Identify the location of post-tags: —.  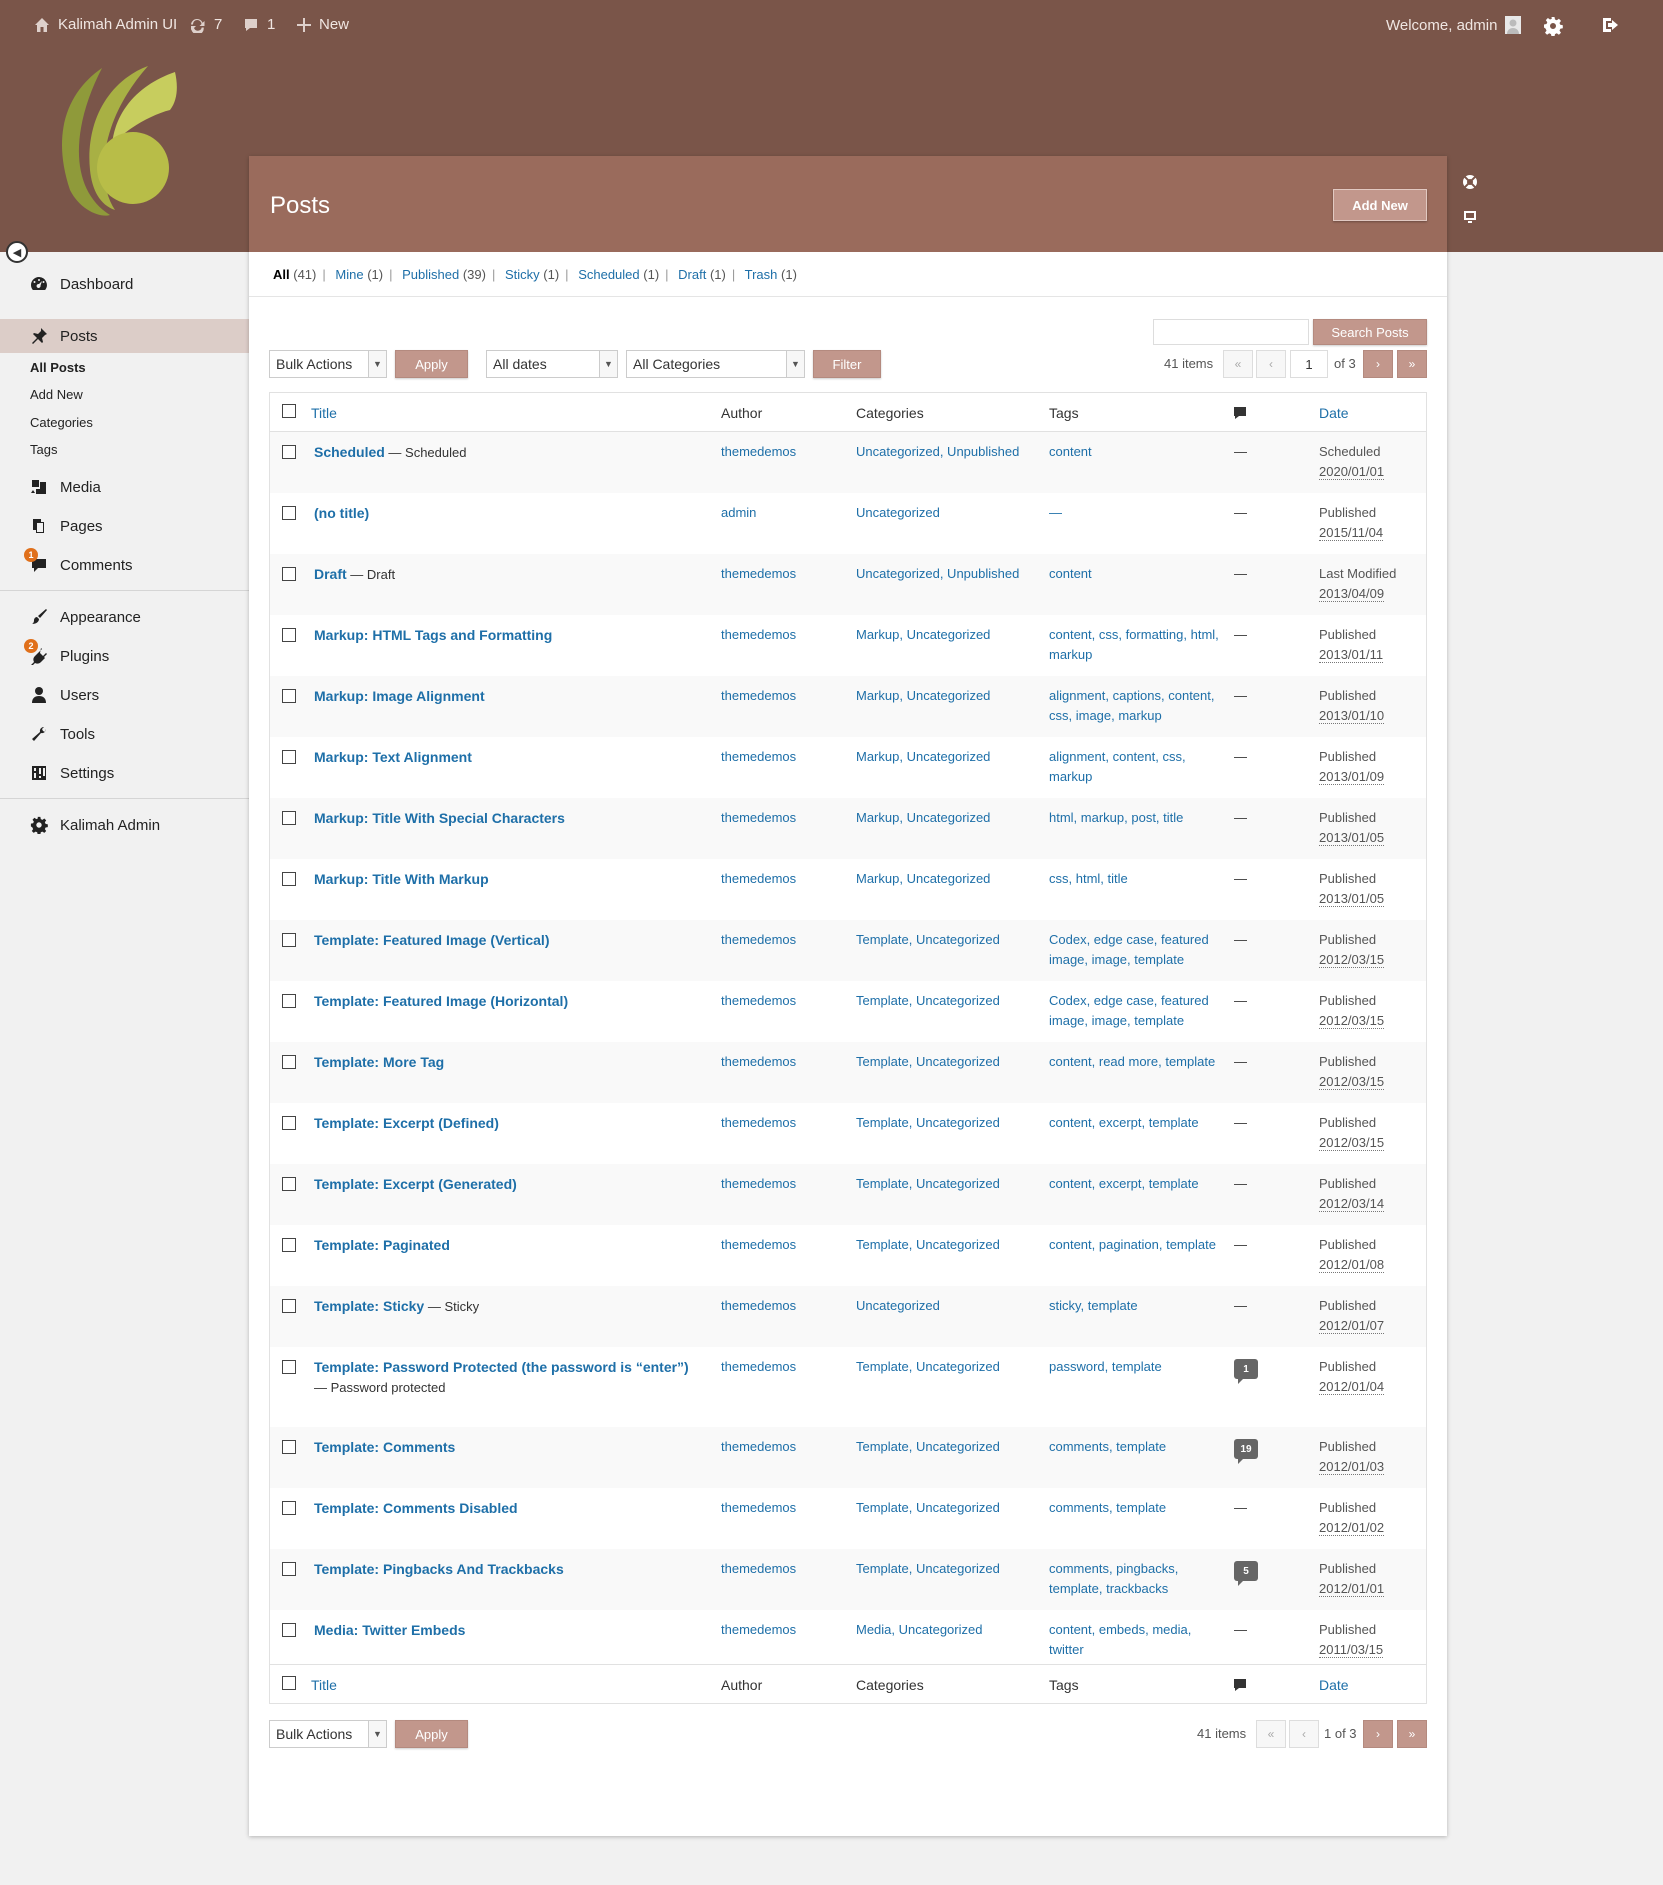
(1139, 513).